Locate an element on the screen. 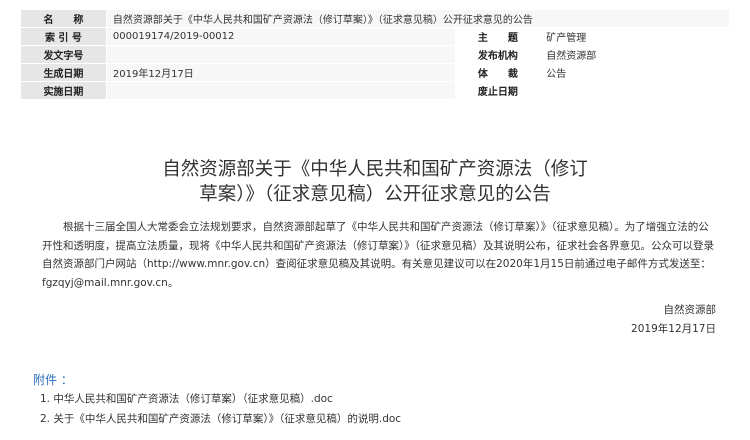  meta-value-created: 2019年12月17日 is located at coordinates (281, 72).